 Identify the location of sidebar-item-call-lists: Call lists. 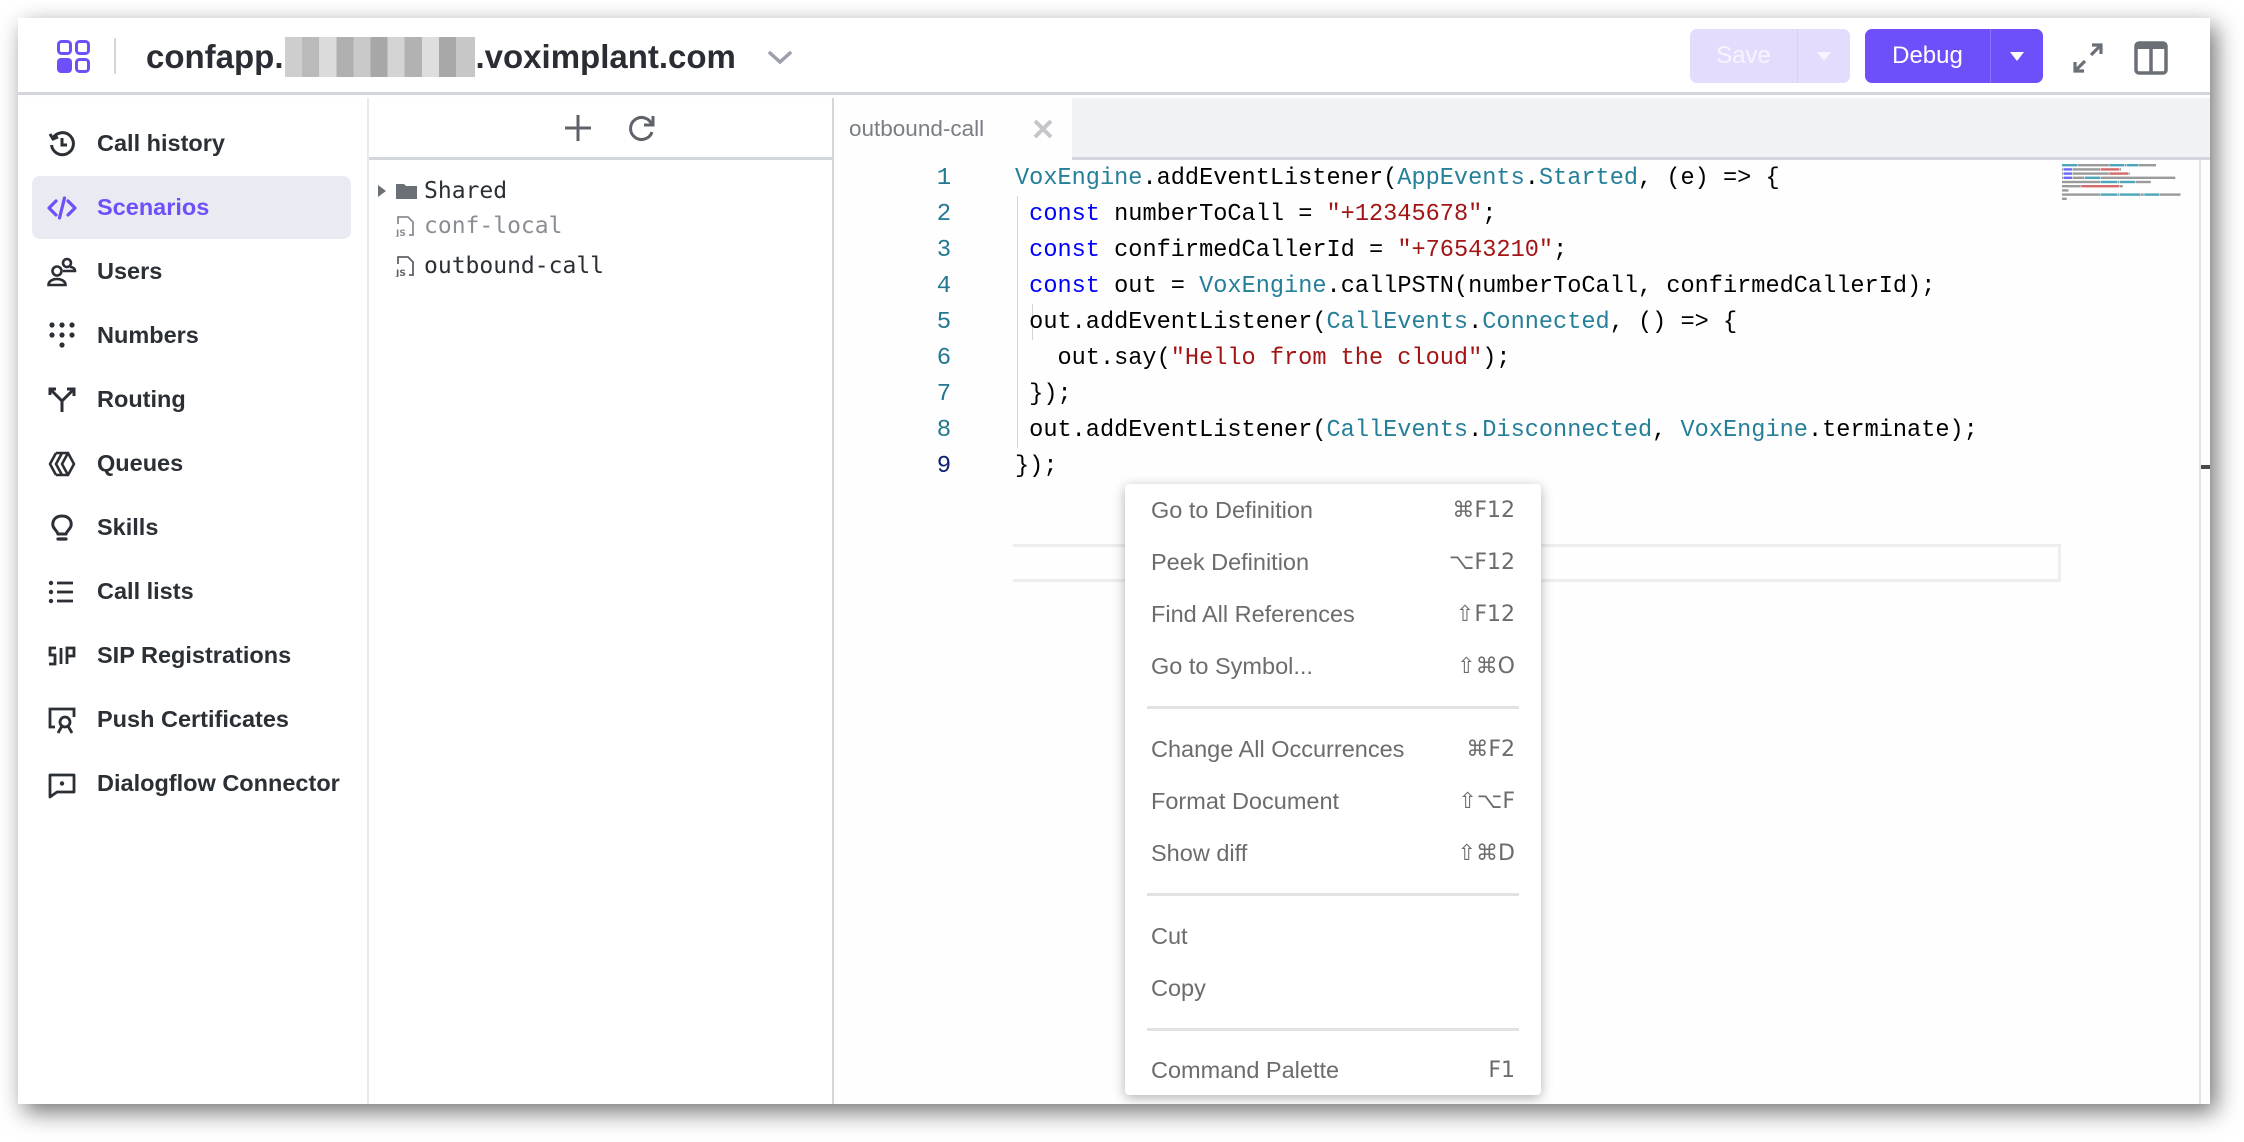
(191, 591).